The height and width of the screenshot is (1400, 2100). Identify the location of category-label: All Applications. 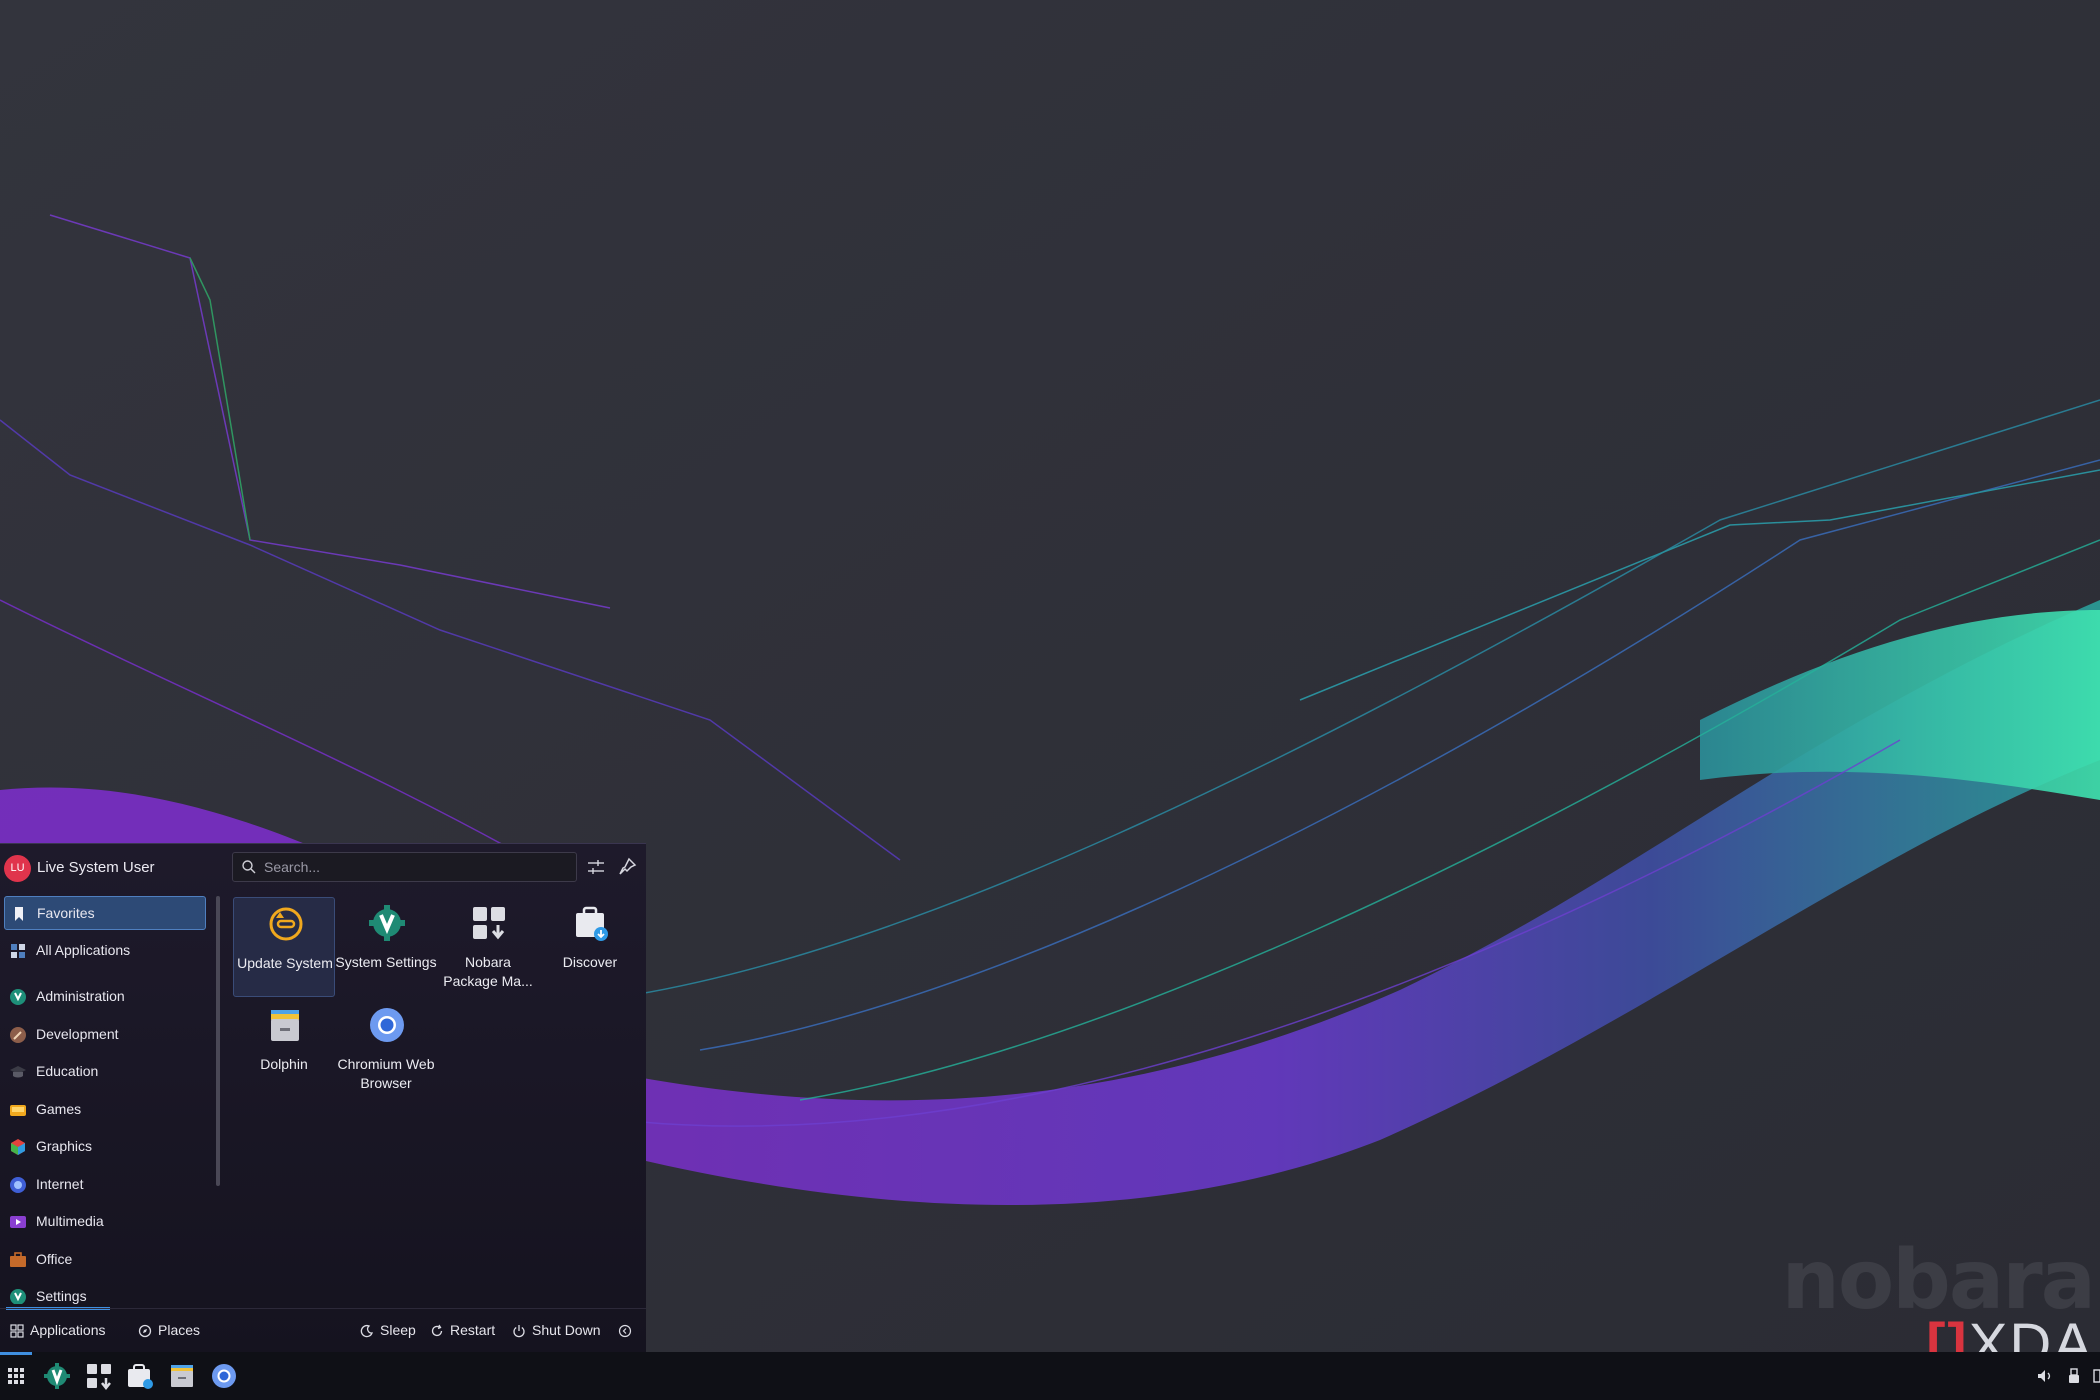
(83, 950).